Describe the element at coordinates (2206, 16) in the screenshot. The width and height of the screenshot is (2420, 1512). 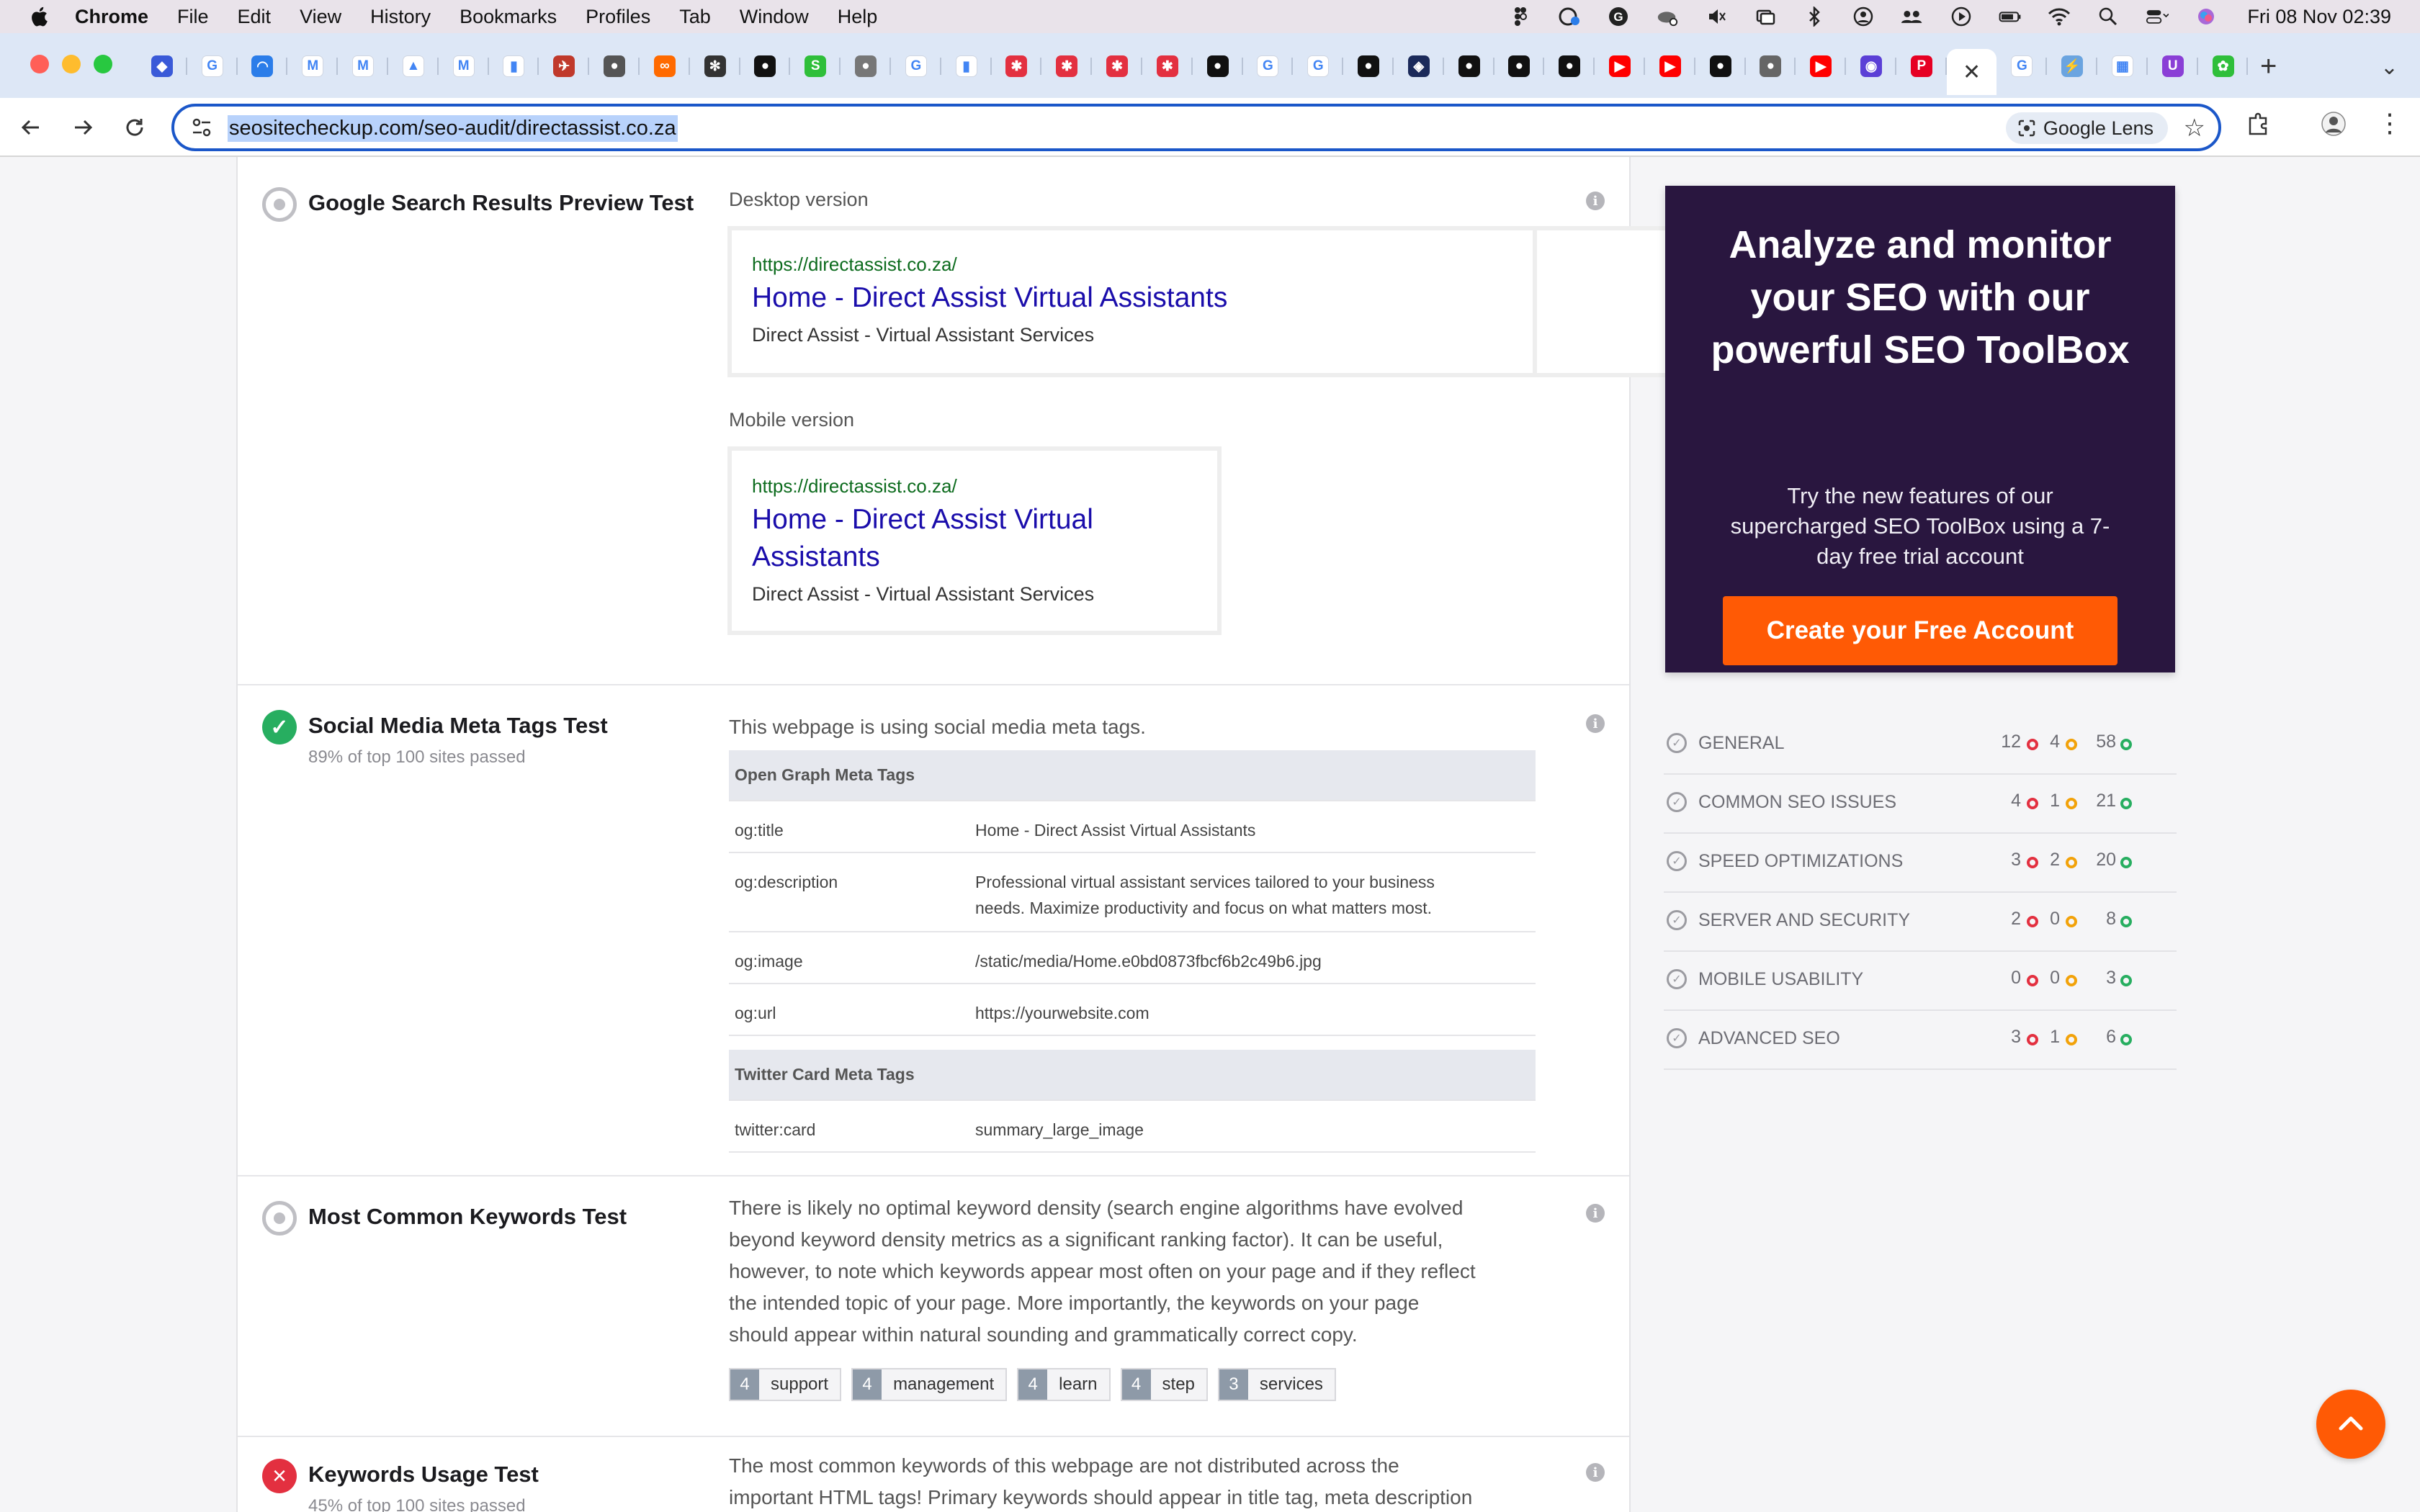
I see `siri-icon` at that location.